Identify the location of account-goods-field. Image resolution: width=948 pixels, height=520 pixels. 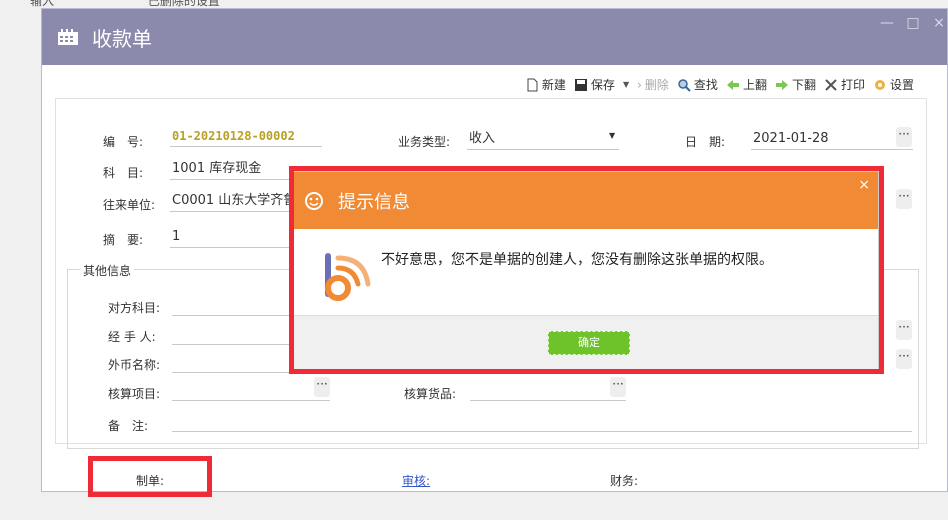
(548, 391).